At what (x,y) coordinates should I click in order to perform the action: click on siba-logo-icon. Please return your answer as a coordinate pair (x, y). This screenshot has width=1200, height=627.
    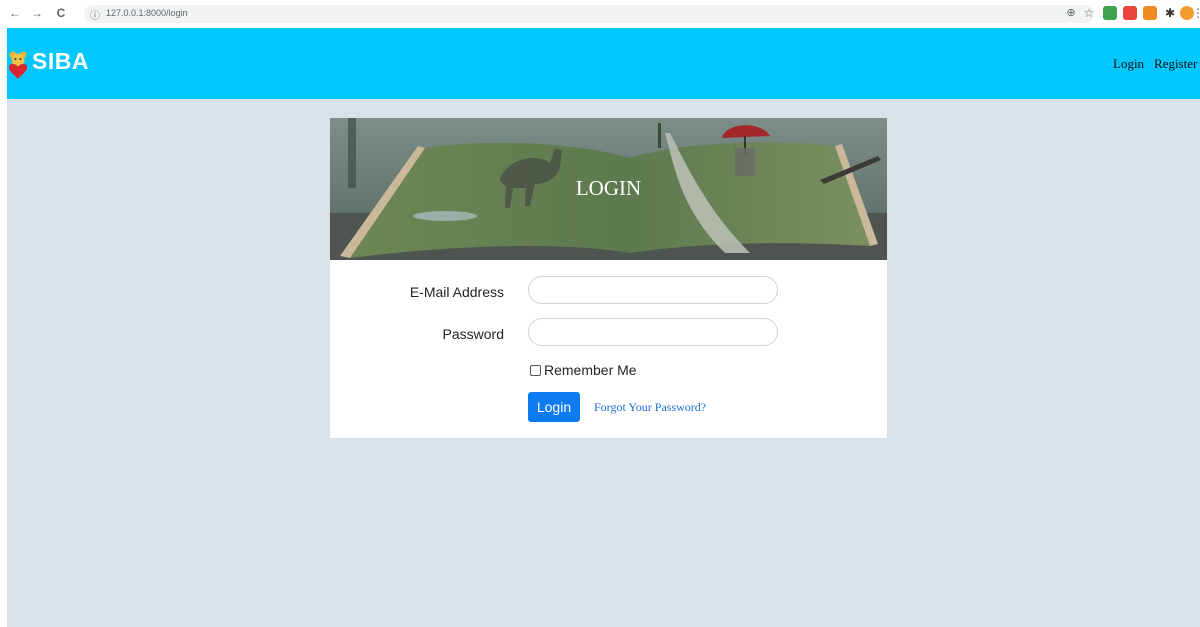
    Looking at the image, I should click on (18, 65).